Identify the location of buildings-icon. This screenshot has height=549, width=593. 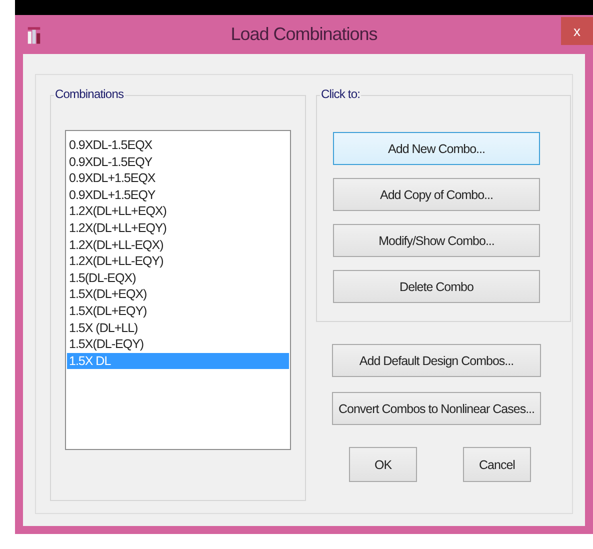
(34, 35).